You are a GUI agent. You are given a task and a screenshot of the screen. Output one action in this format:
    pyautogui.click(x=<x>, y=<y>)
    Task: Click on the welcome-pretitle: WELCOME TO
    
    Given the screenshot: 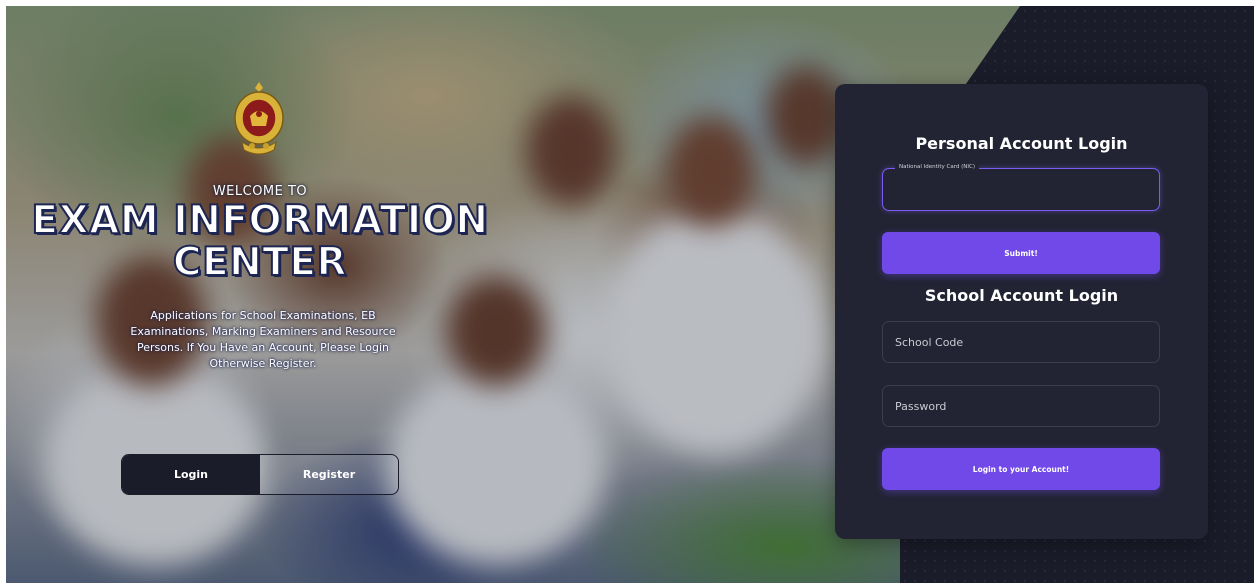 What is the action you would take?
    pyautogui.click(x=260, y=191)
    